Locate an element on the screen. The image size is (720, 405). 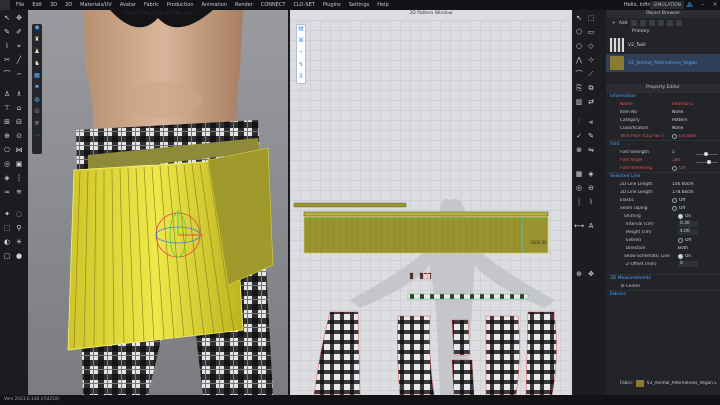
prop-interval: Interval (cm) 0.30 is located at coordinates (663, 224).